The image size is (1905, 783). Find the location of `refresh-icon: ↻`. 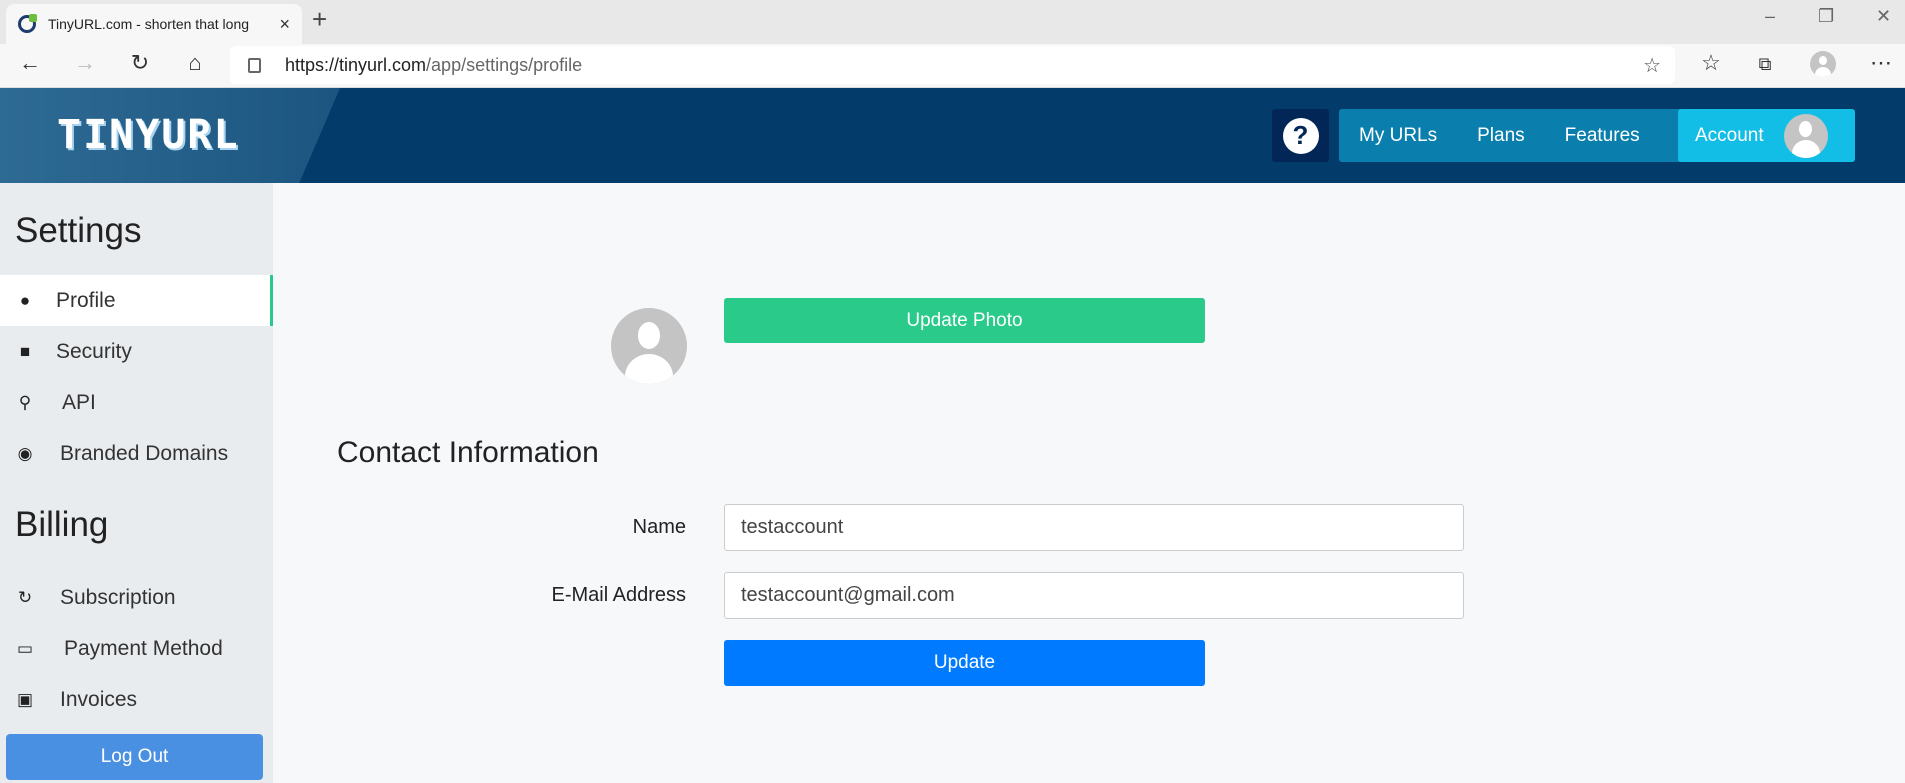

refresh-icon: ↻ is located at coordinates (25, 597).